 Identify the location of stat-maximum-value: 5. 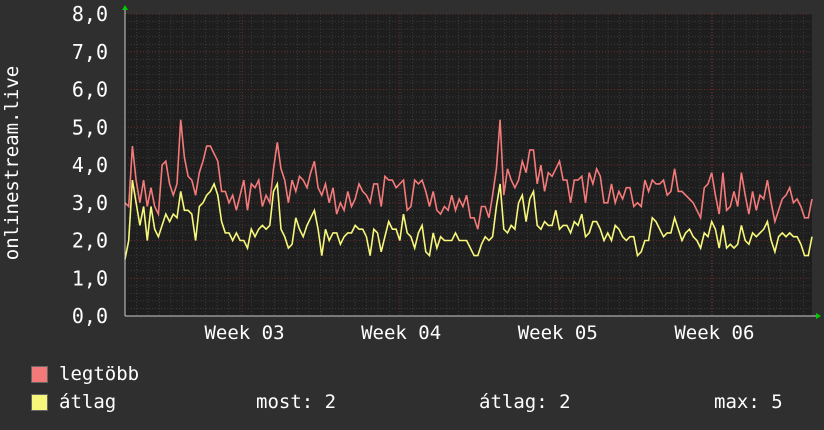
(777, 402).